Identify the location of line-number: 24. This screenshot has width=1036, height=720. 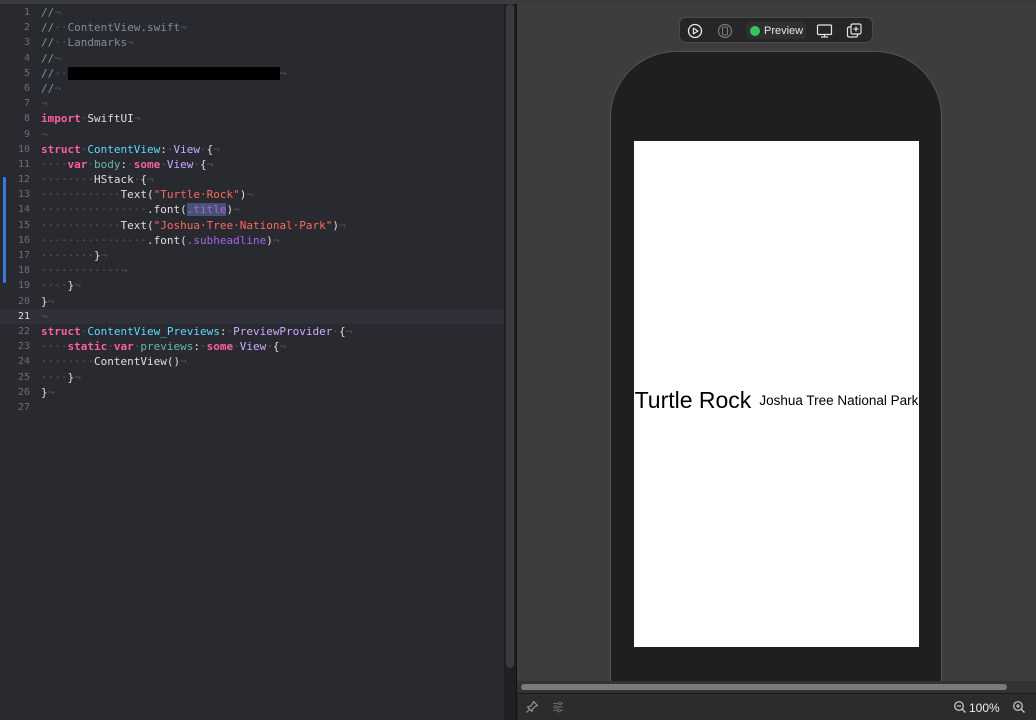
(23, 362).